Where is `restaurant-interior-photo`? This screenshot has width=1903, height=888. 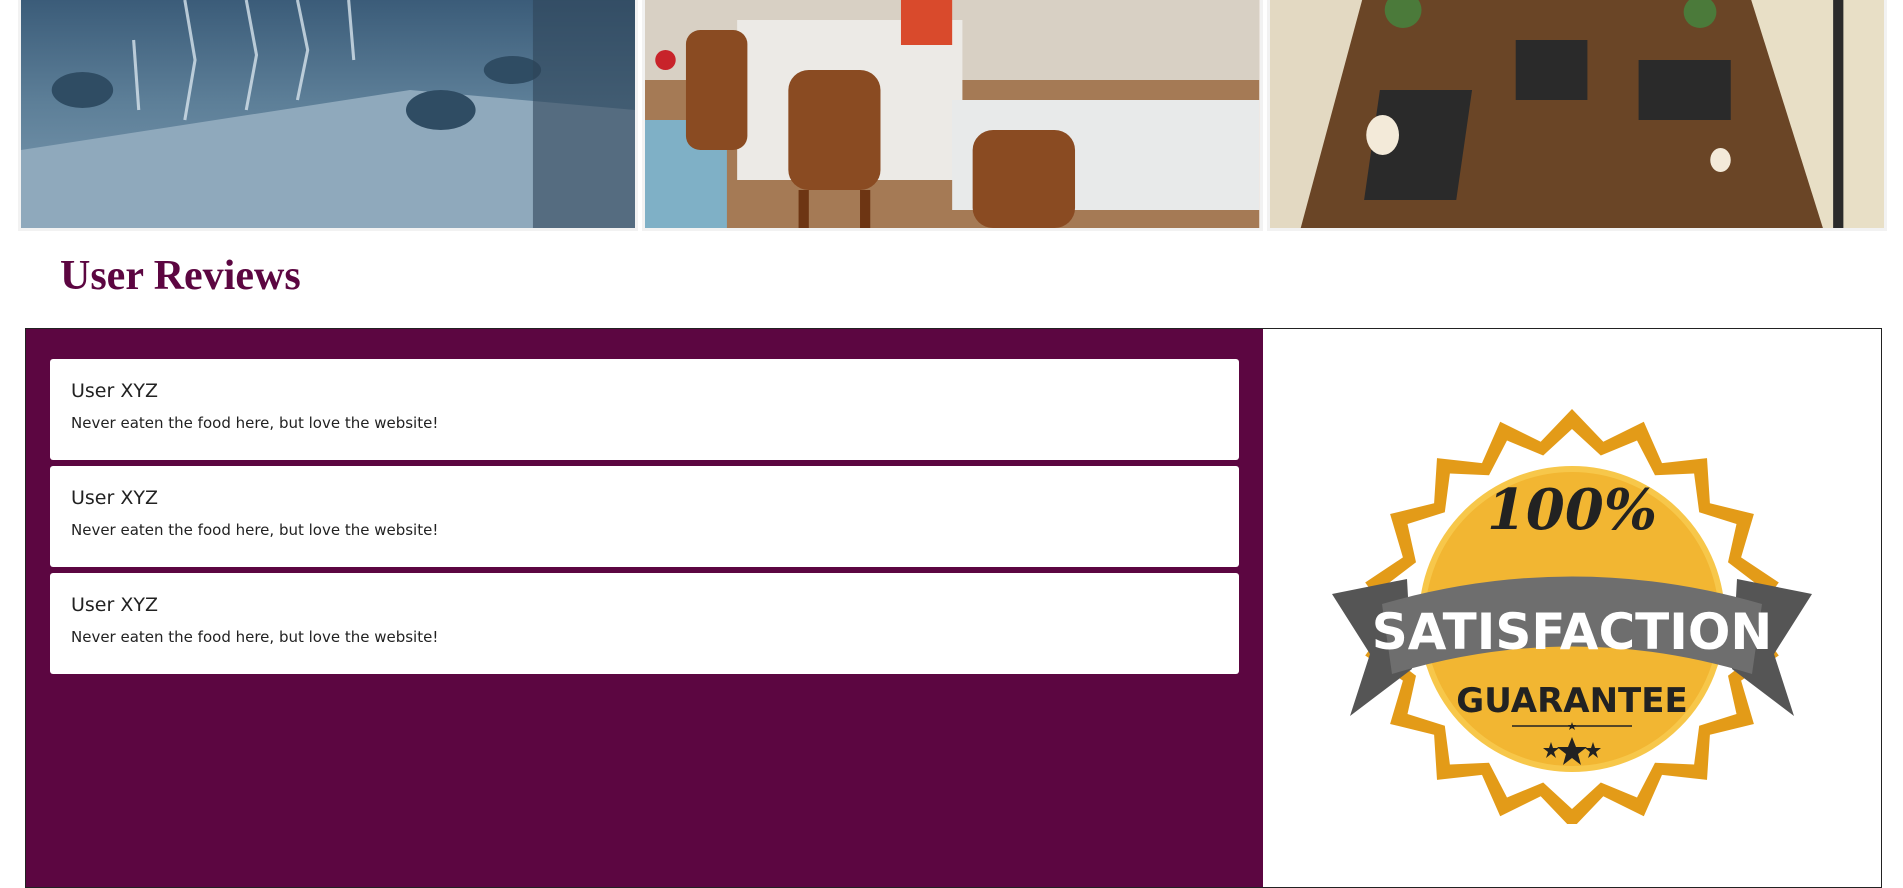
restaurant-interior-photo is located at coordinates (952, 114).